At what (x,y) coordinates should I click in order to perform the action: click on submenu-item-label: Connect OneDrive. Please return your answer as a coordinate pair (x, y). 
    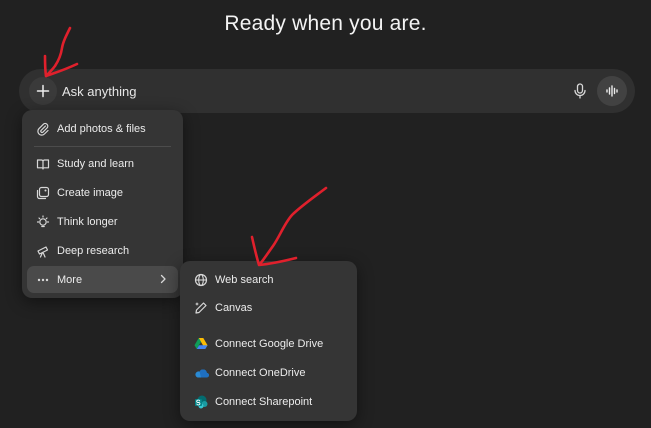
    Looking at the image, I should click on (260, 372).